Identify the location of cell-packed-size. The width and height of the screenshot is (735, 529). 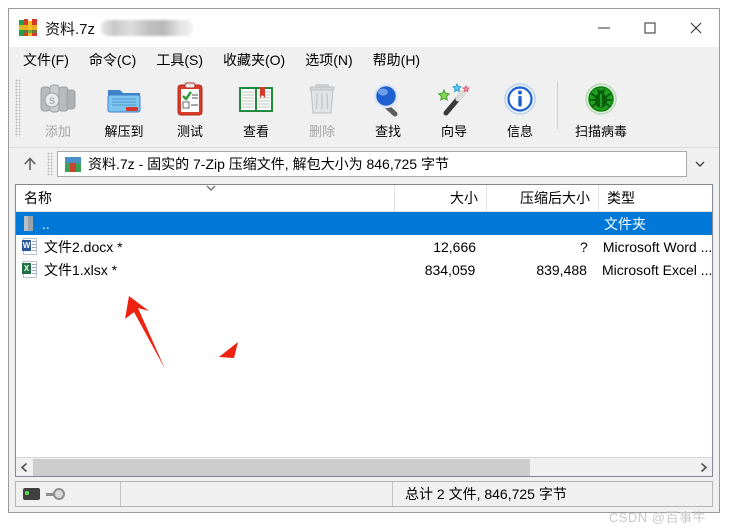
(542, 223).